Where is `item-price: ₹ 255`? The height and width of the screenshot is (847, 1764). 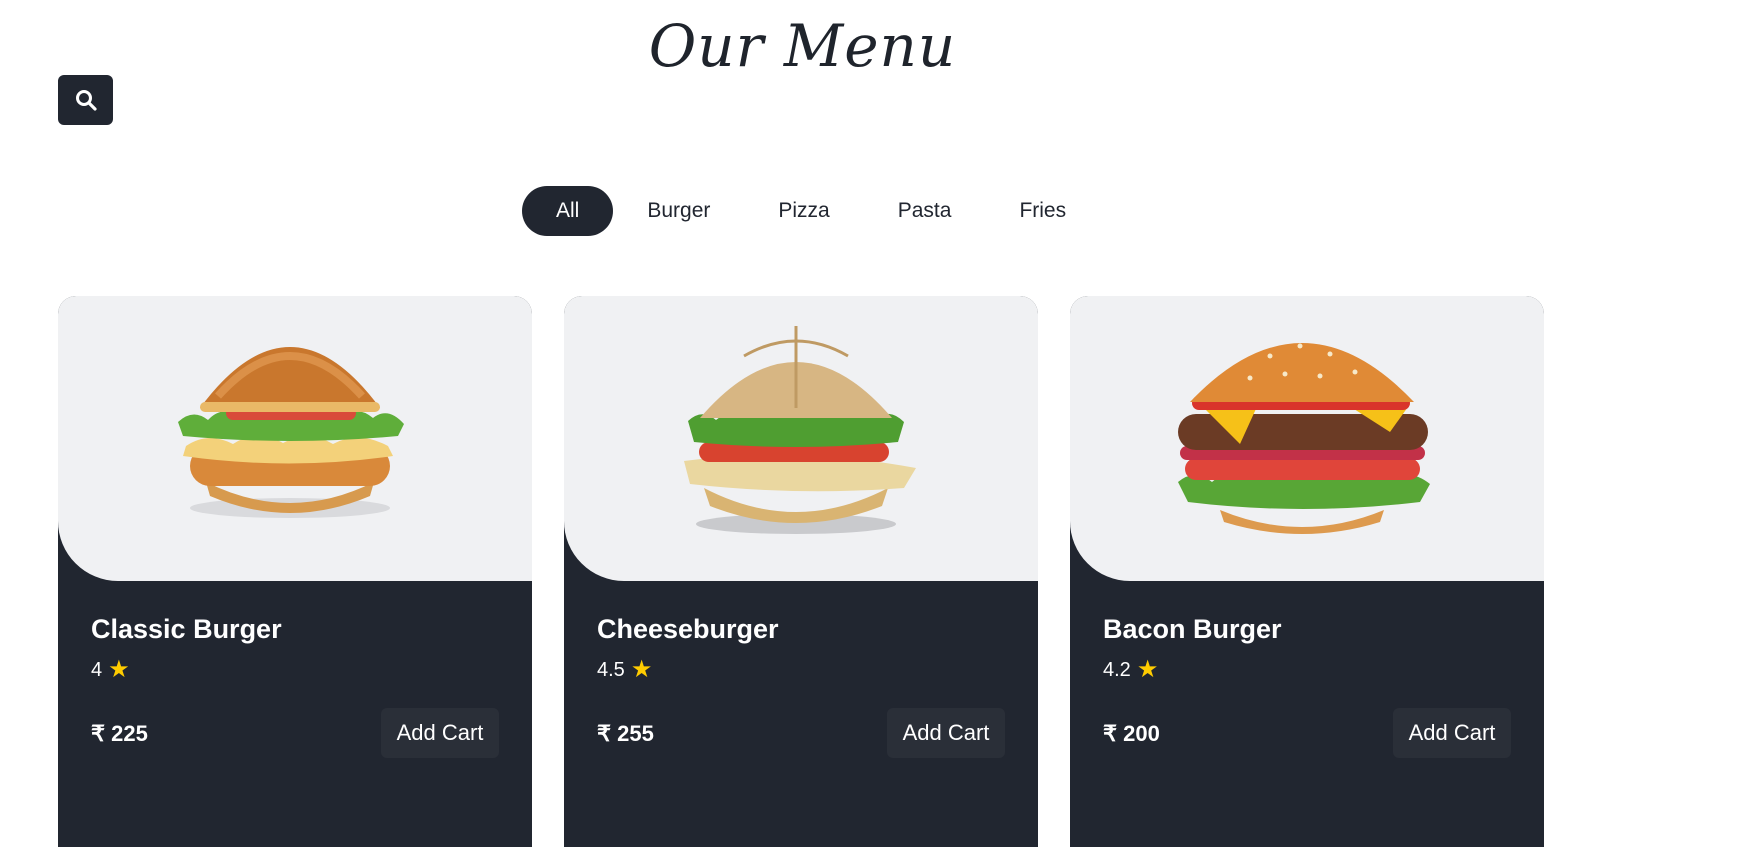 item-price: ₹ 255 is located at coordinates (625, 733).